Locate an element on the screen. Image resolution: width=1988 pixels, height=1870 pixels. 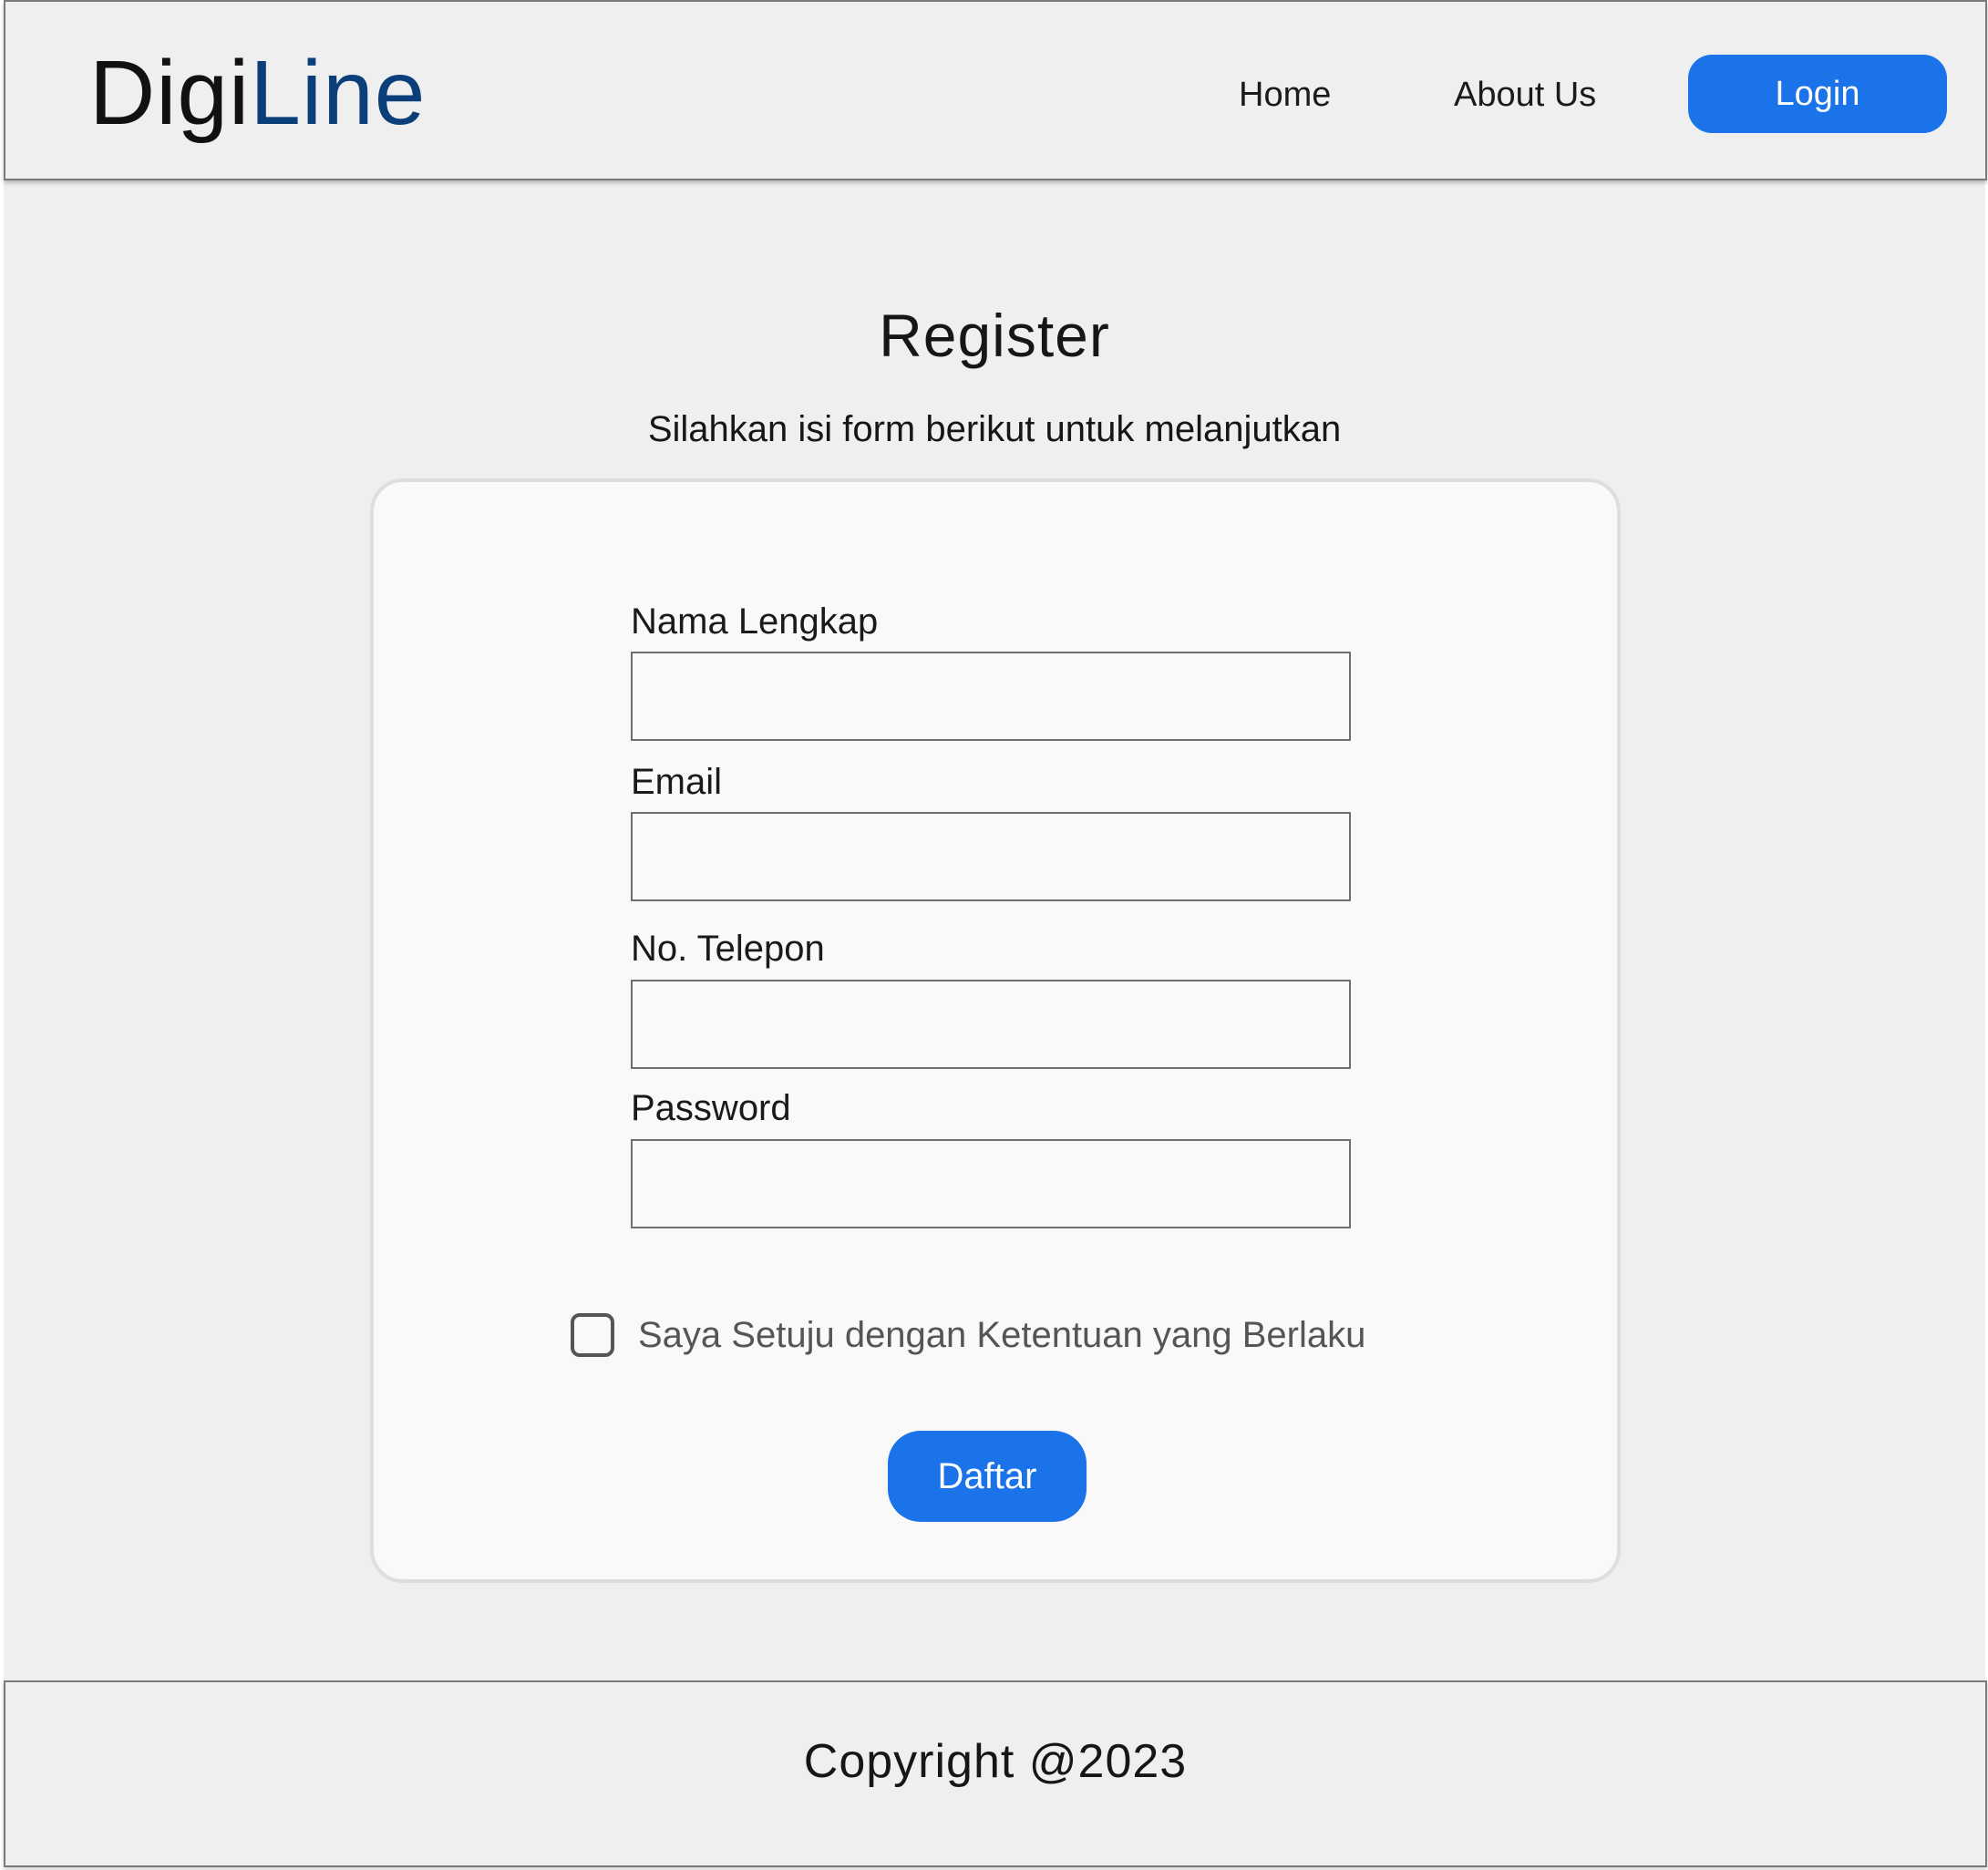
footer: Copyright @2023 is located at coordinates (995, 1774).